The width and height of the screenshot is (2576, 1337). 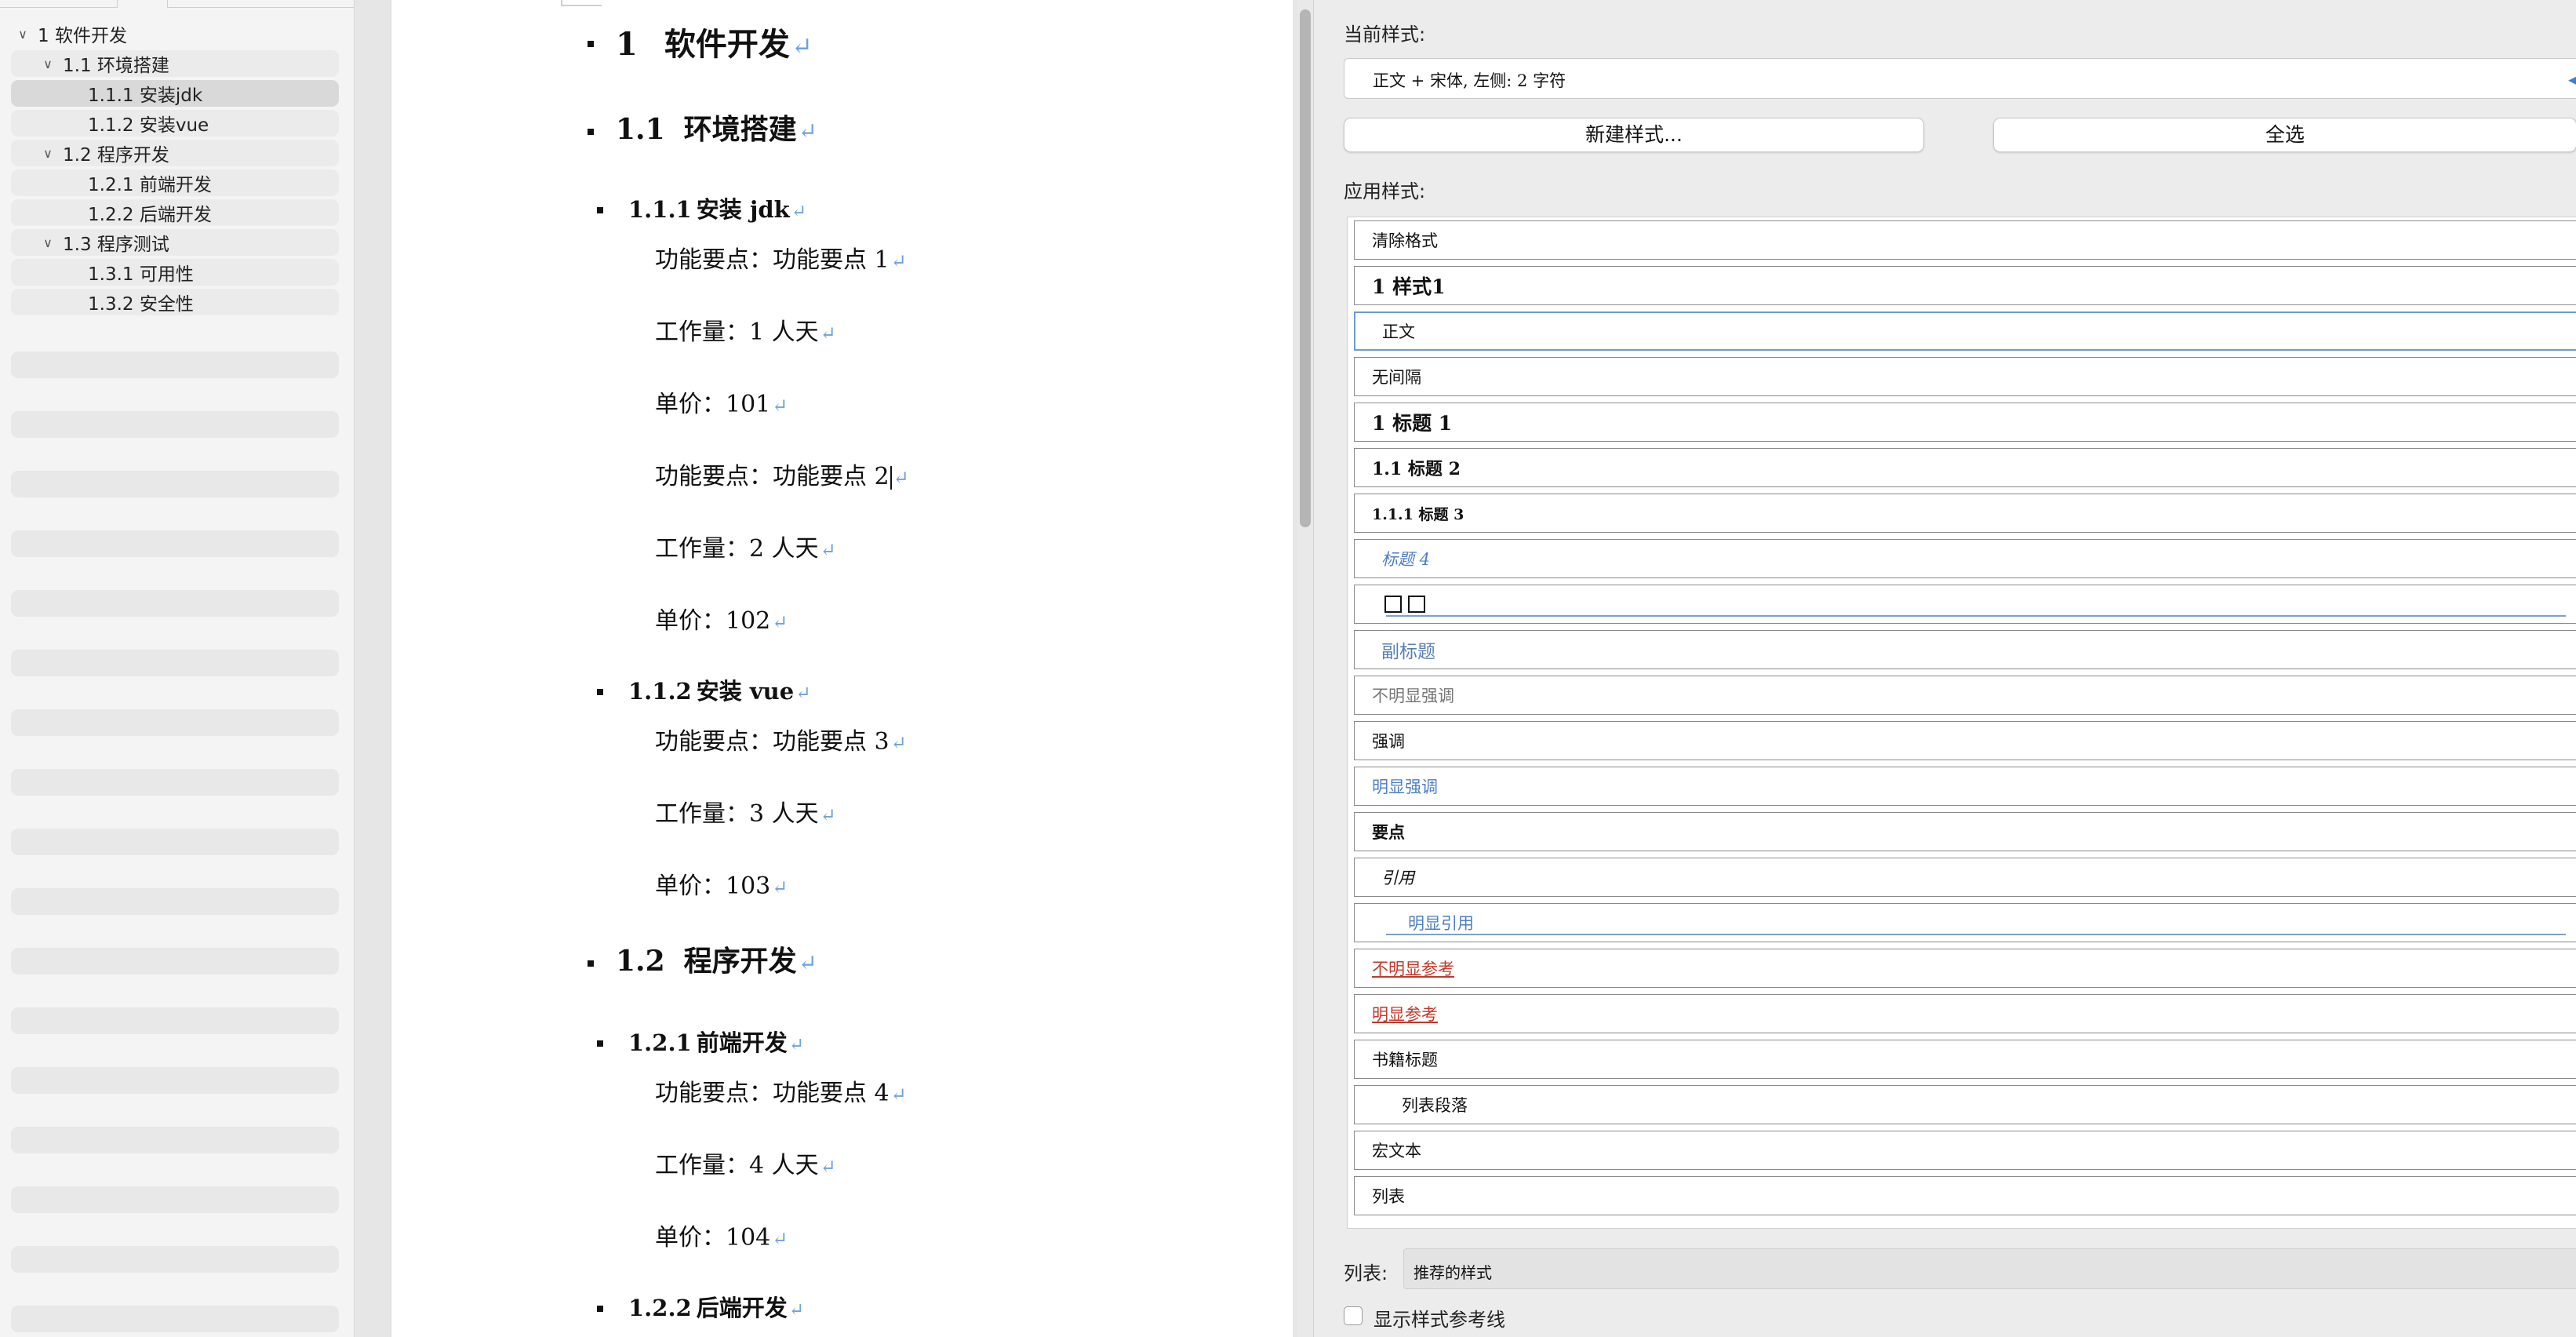 What do you see at coordinates (702, 127) in the screenshot?
I see `heading-h2: 1.1 环境搭建↵` at bounding box center [702, 127].